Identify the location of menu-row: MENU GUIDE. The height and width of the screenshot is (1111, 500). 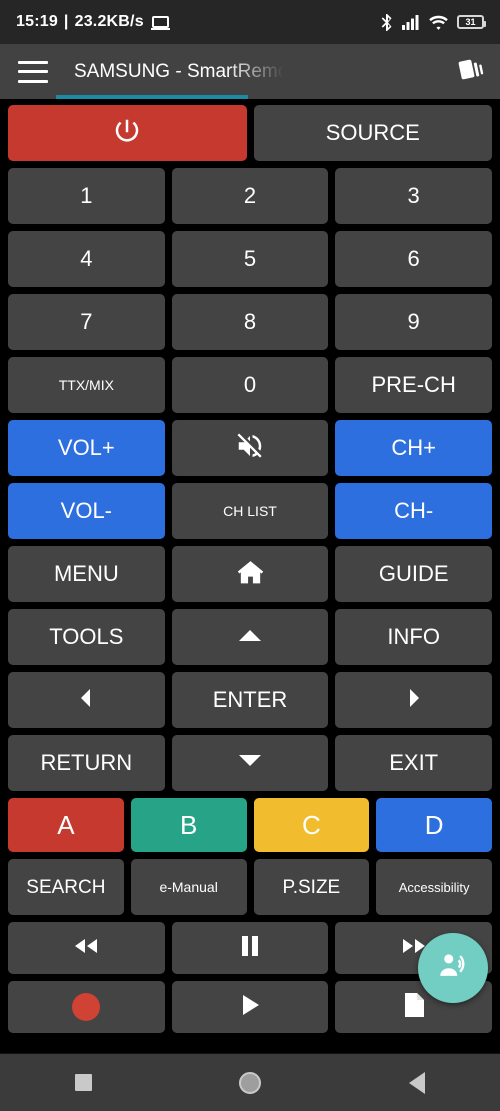
(250, 574).